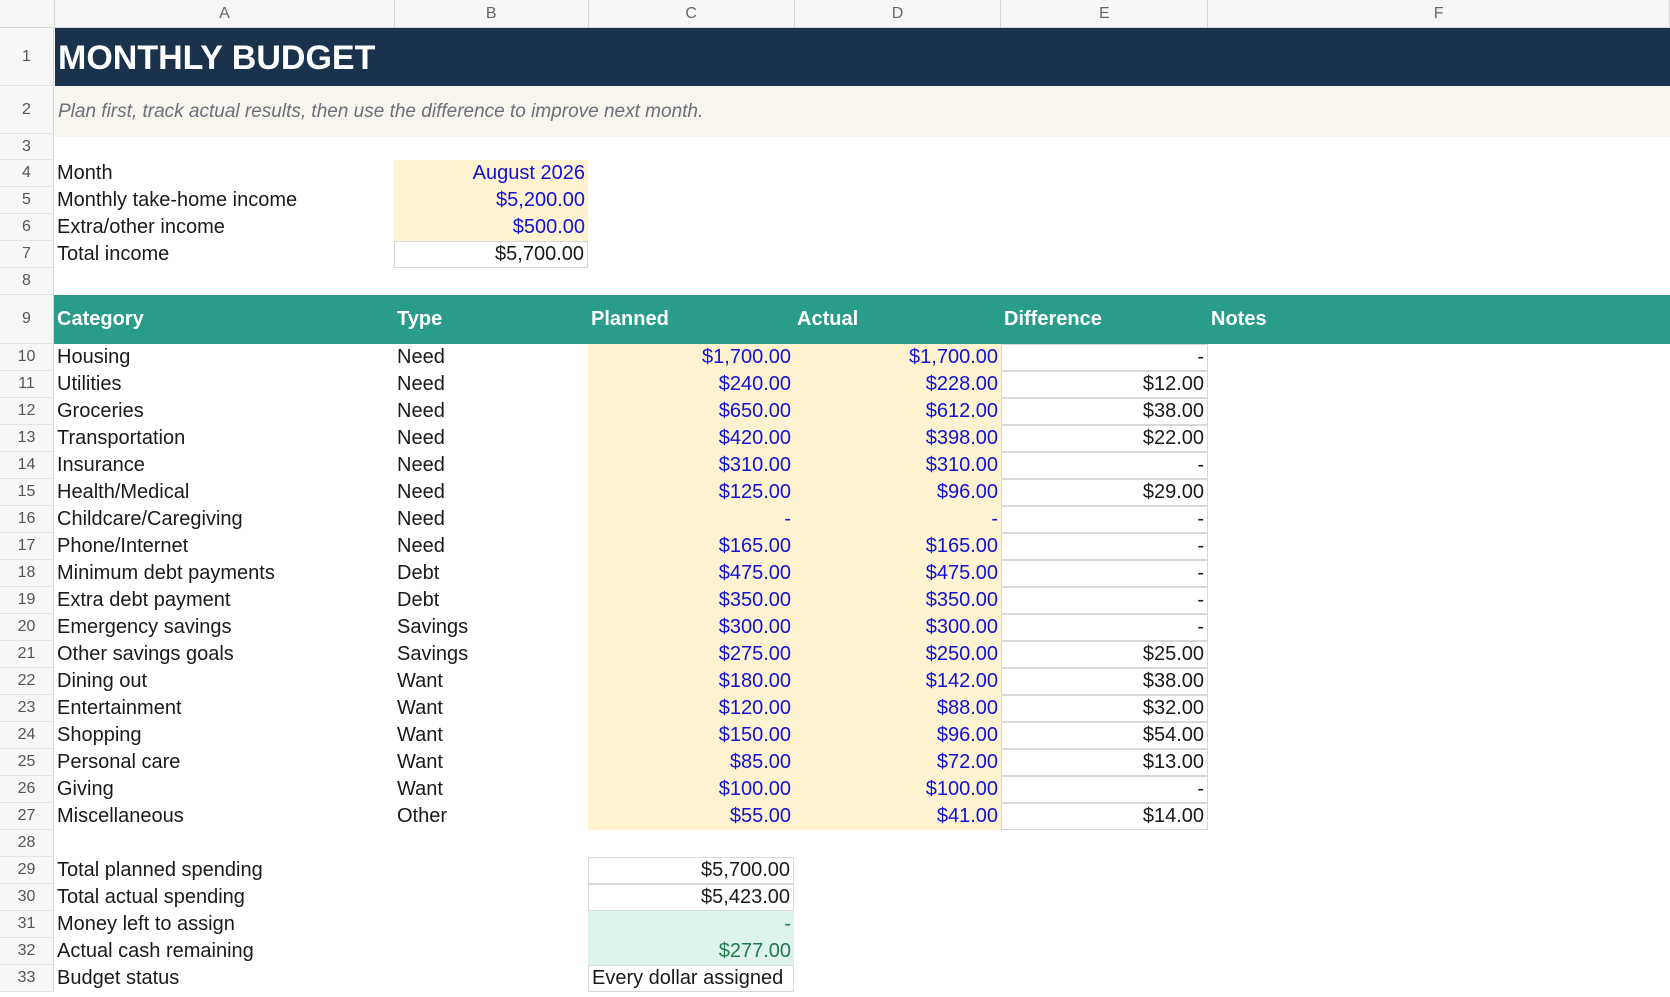 This screenshot has height=997, width=1670. What do you see at coordinates (491, 254) in the screenshot?
I see `total-income-value: $5,700.00` at bounding box center [491, 254].